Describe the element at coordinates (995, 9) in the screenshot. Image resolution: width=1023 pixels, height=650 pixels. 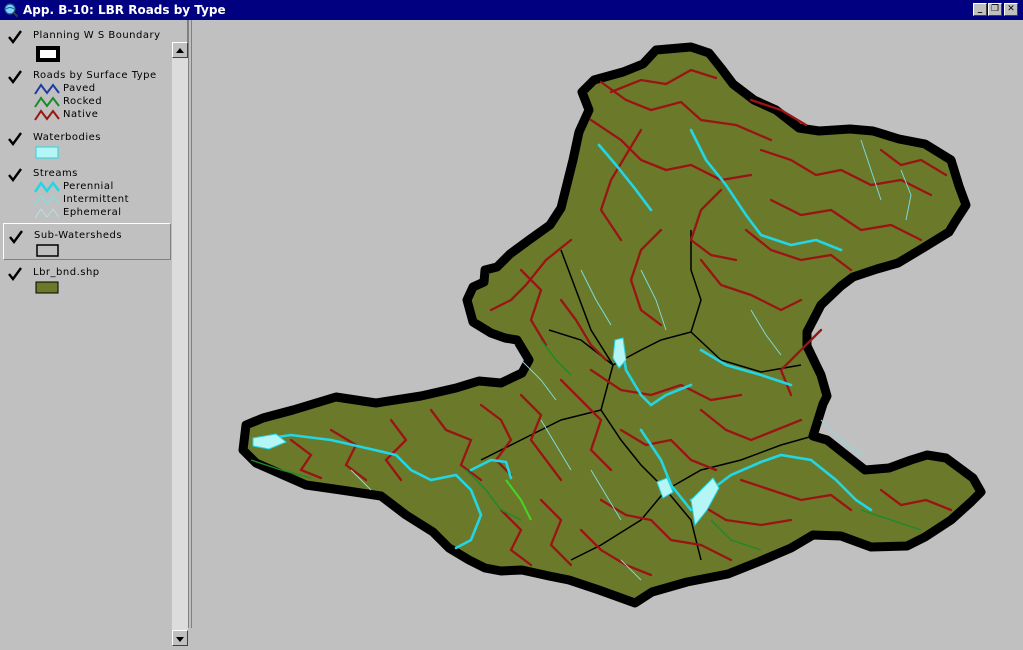
I see `restore-button: ❐` at that location.